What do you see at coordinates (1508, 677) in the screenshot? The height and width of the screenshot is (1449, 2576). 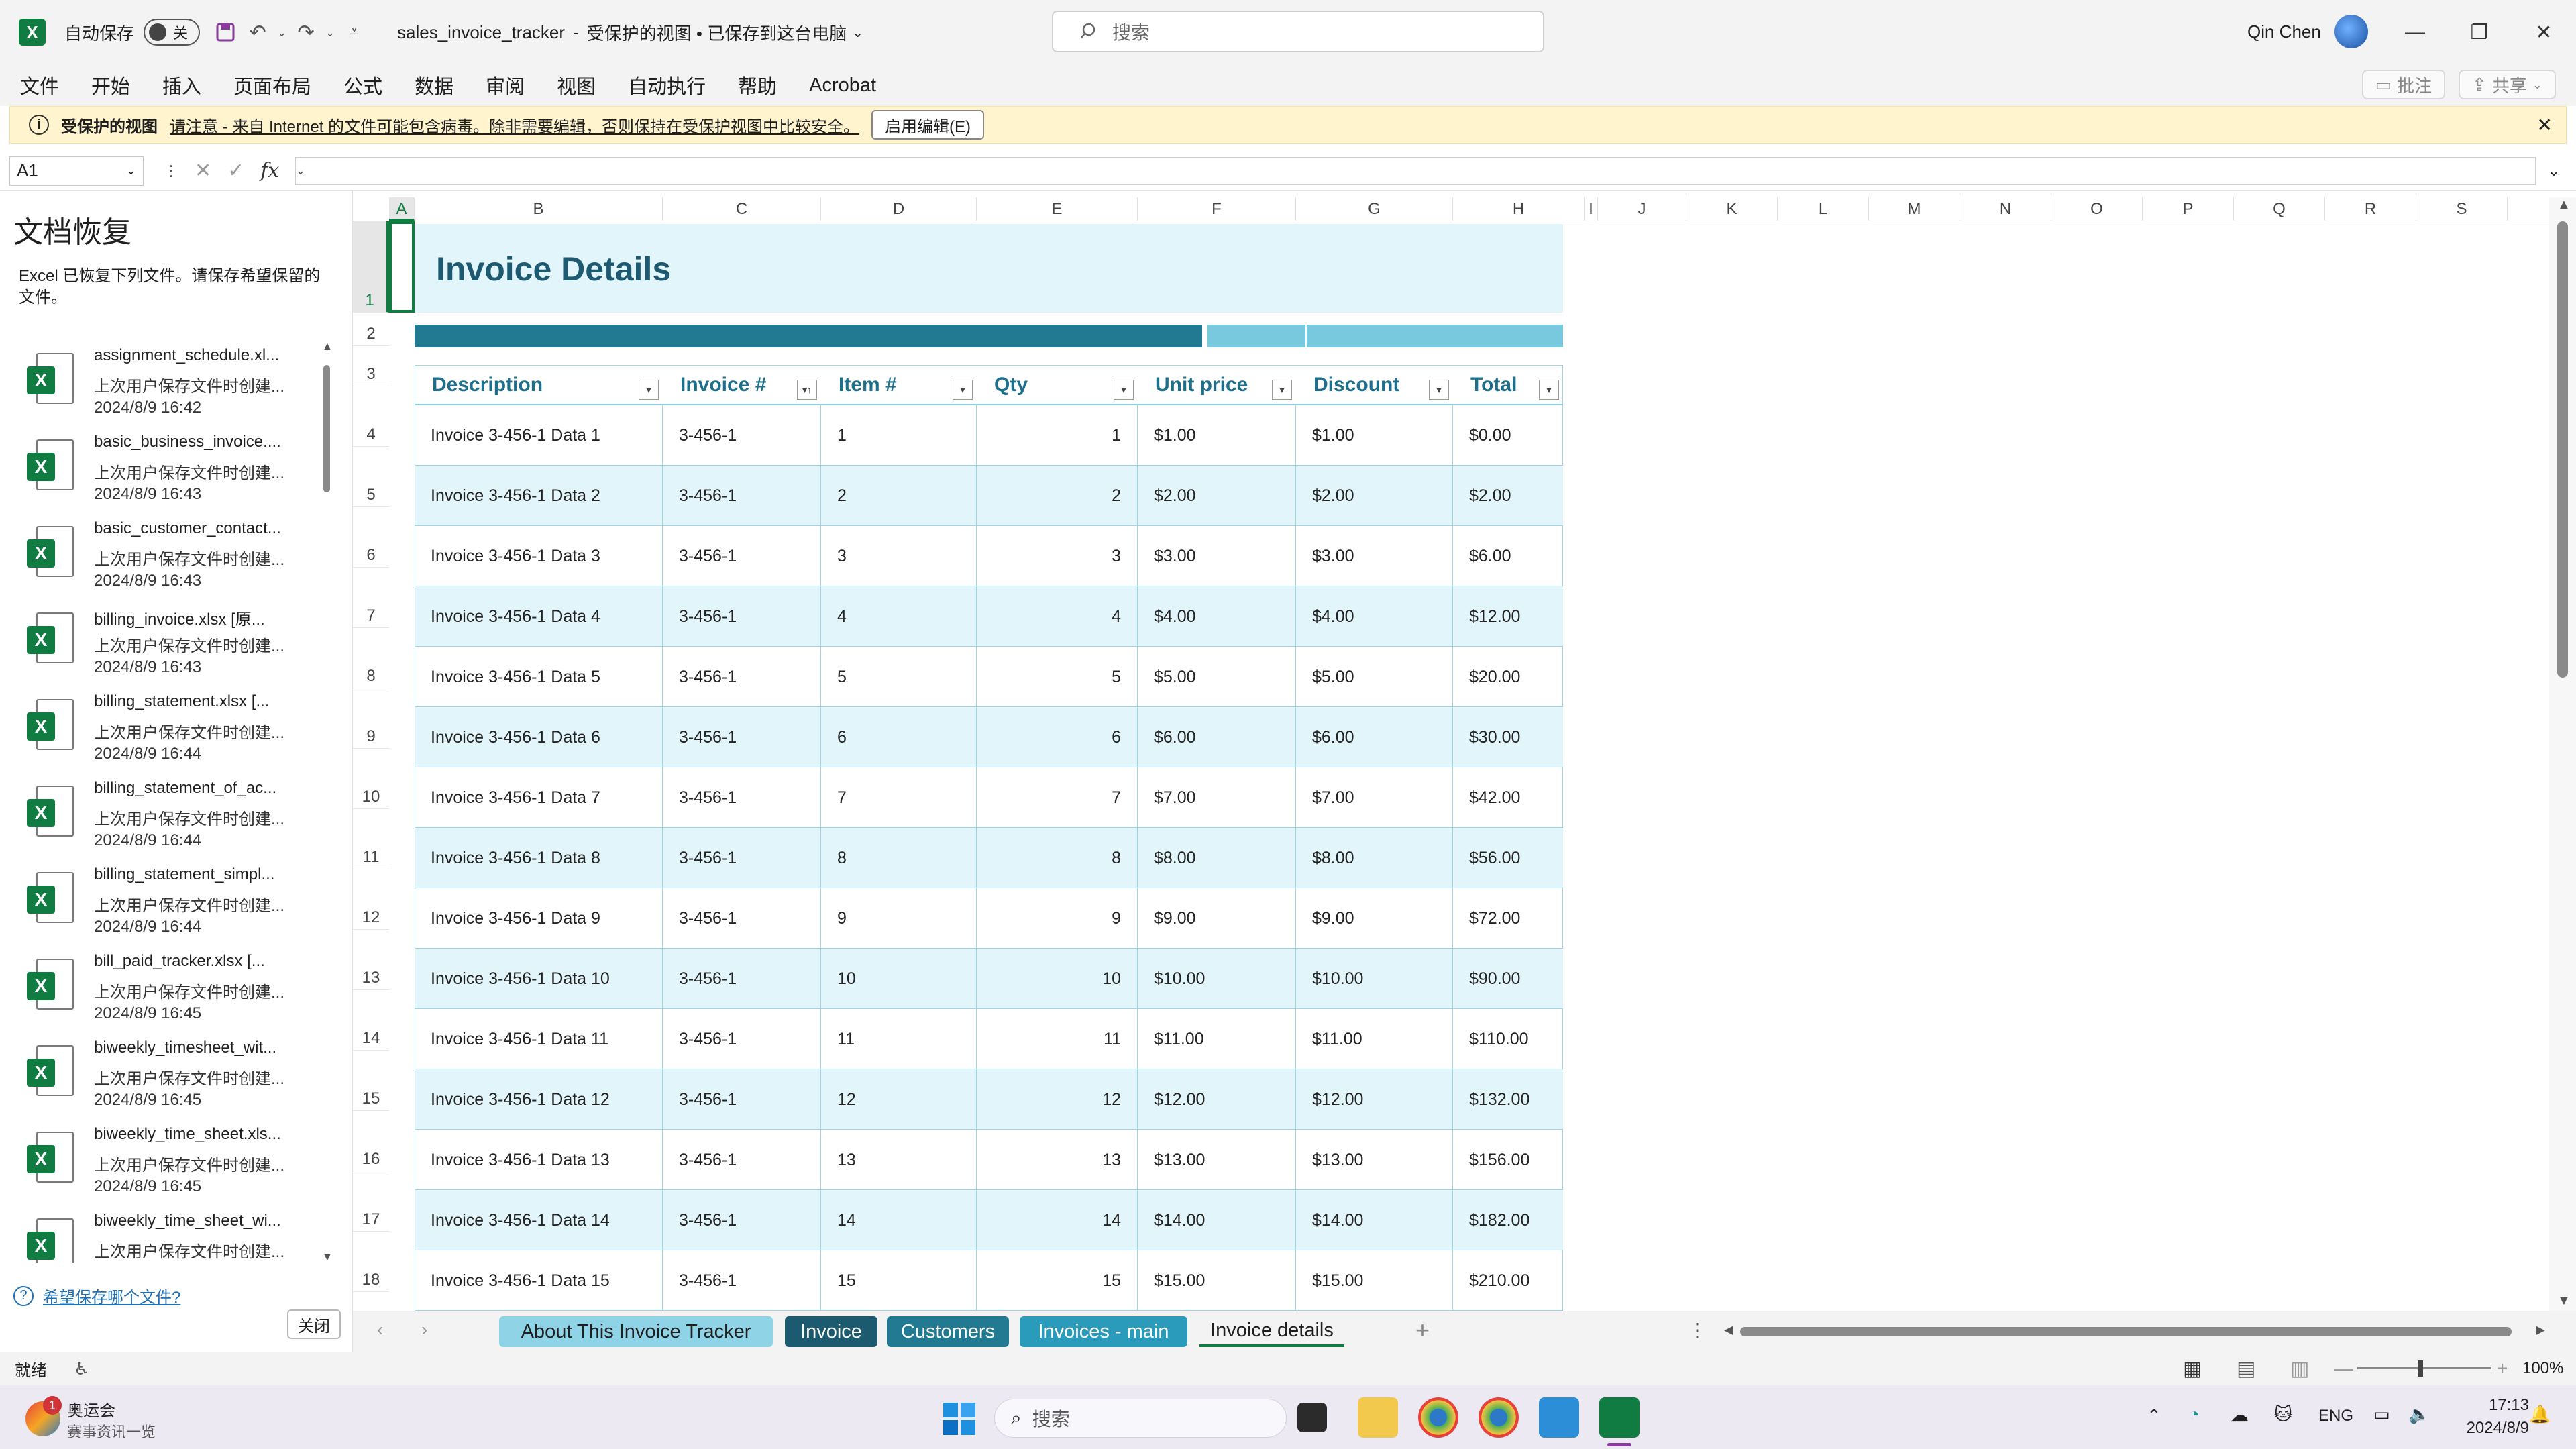 I see `table-cell: $20.00` at bounding box center [1508, 677].